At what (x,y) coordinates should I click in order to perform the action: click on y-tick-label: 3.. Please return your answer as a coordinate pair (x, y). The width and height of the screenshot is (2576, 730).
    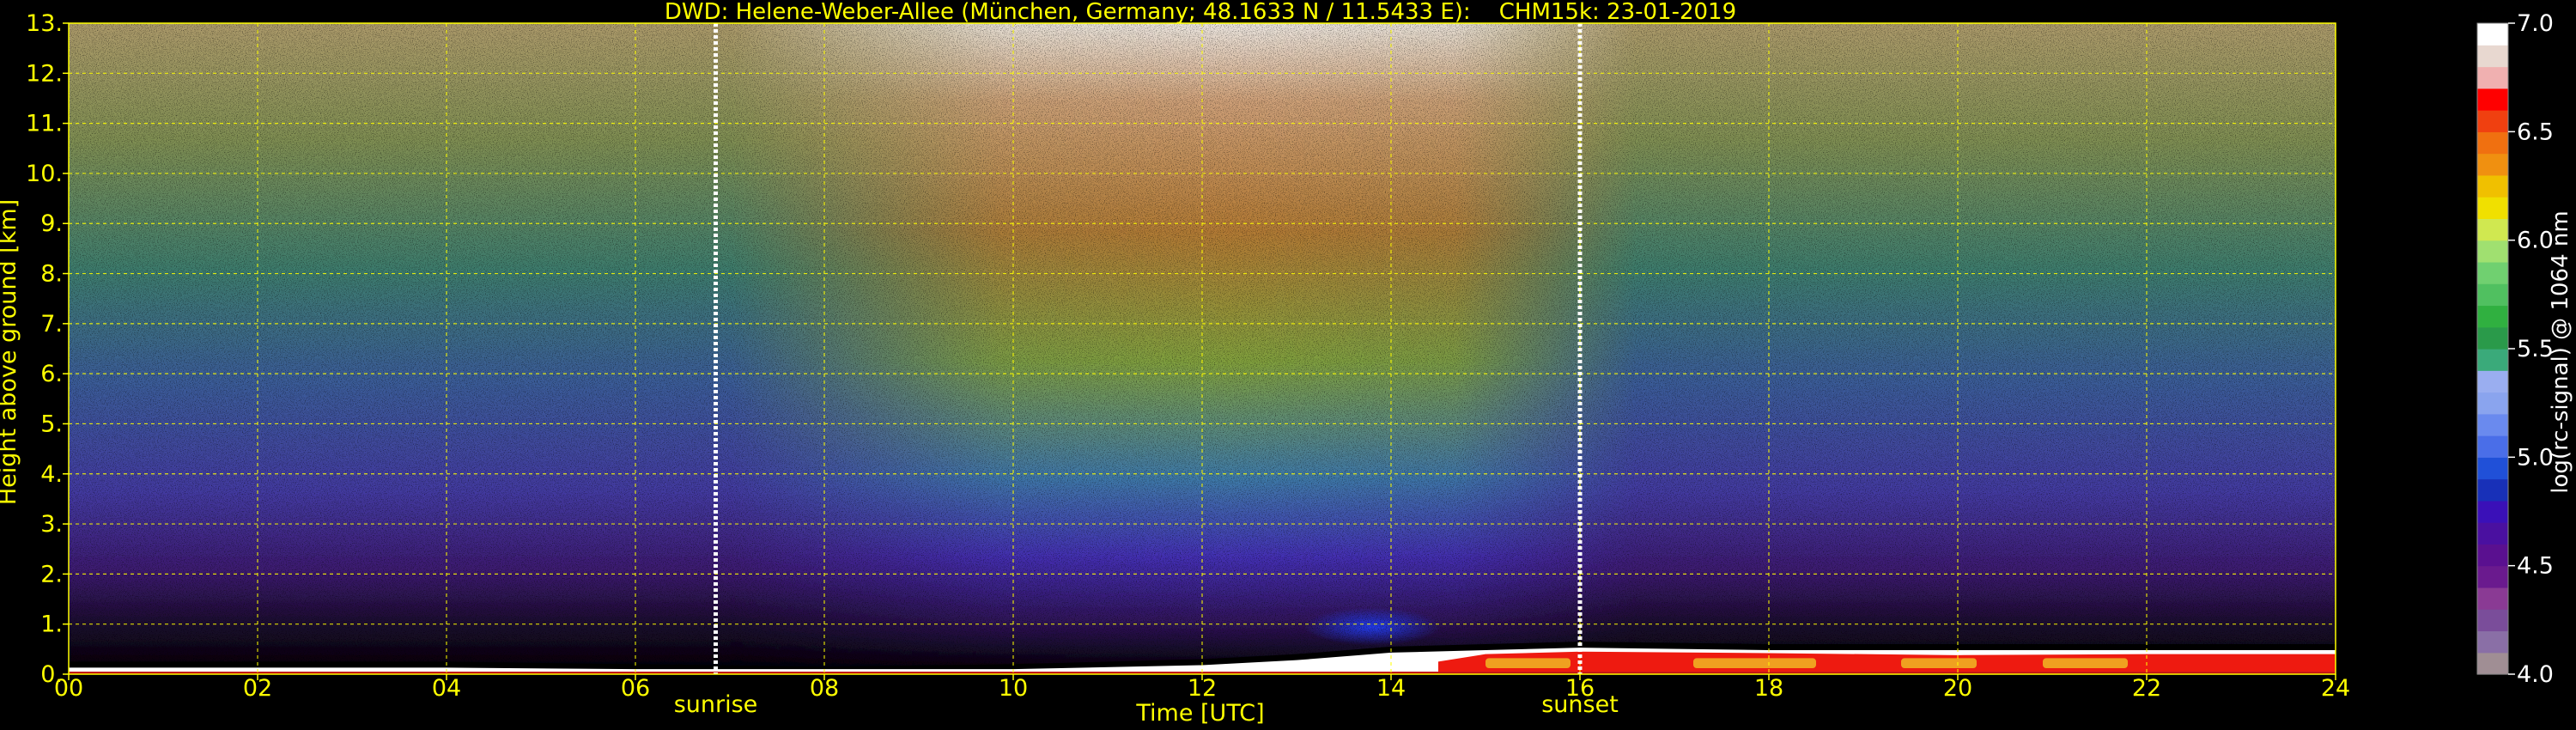
    Looking at the image, I should click on (52, 524).